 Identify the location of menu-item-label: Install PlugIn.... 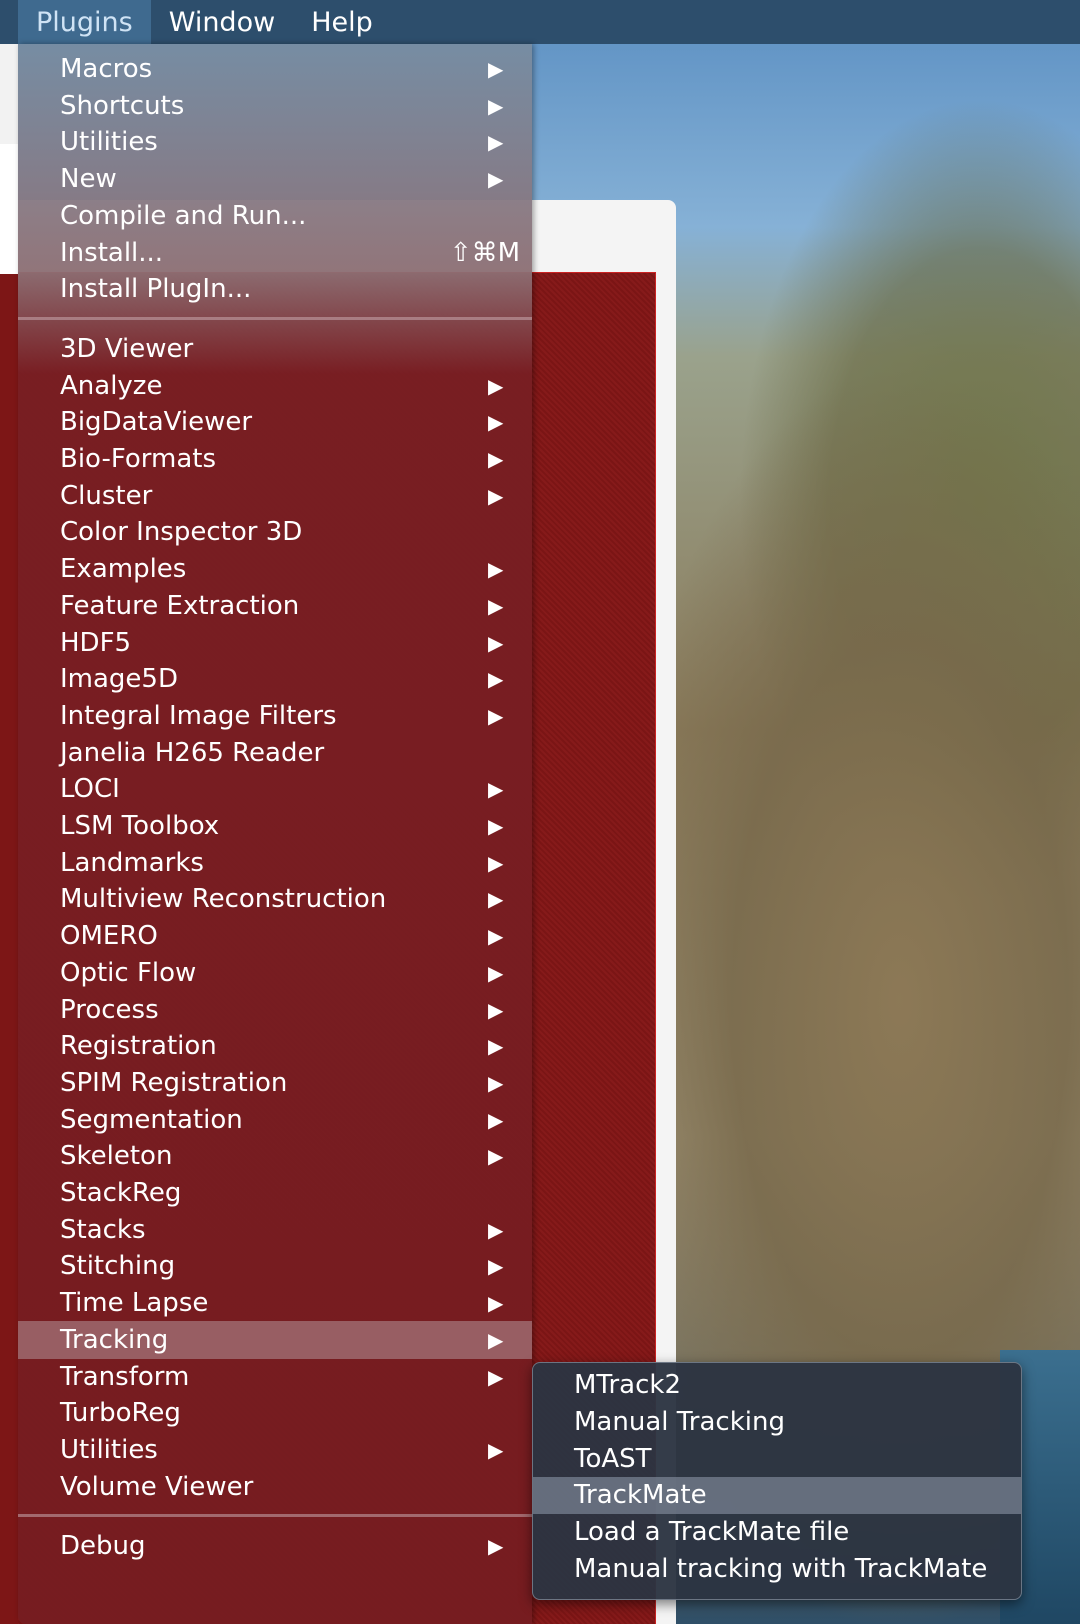
(156, 289).